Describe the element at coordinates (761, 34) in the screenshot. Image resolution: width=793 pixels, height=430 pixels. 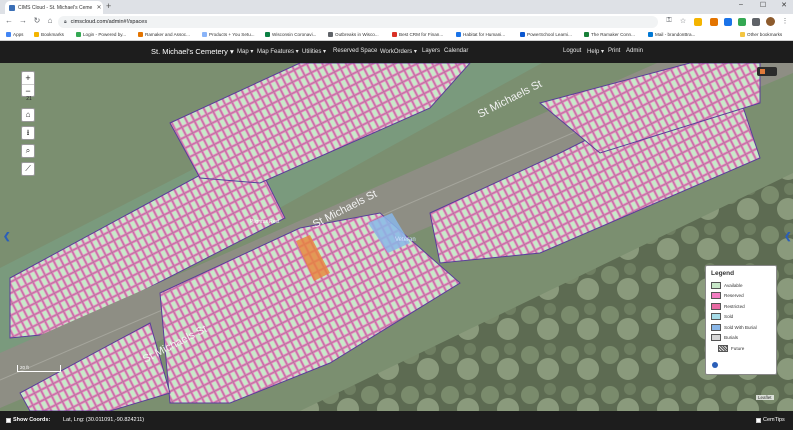
I see `other-bookmarks: Other bookmarks` at that location.